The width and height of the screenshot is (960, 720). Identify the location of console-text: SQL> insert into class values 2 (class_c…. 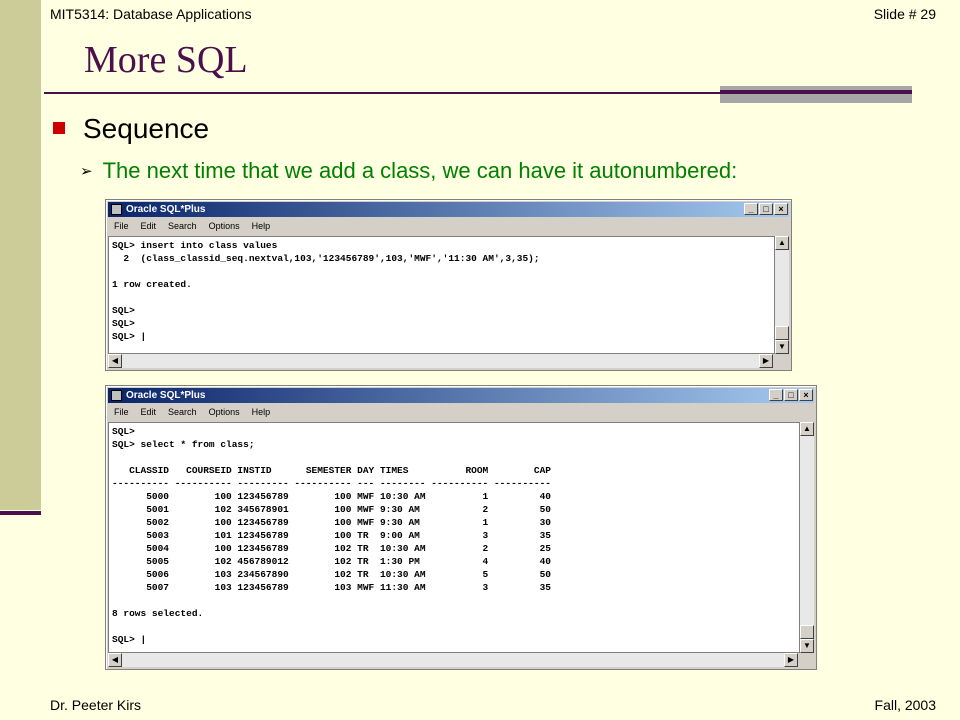
(326, 291).